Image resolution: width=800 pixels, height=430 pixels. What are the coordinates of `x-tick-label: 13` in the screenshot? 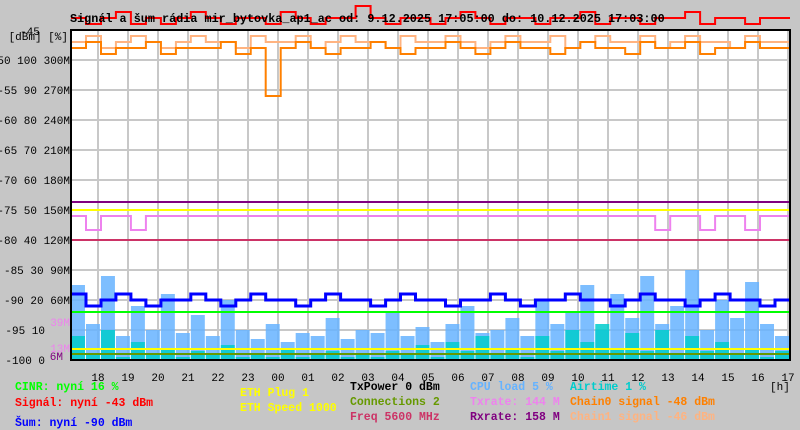 It's located at (667, 379).